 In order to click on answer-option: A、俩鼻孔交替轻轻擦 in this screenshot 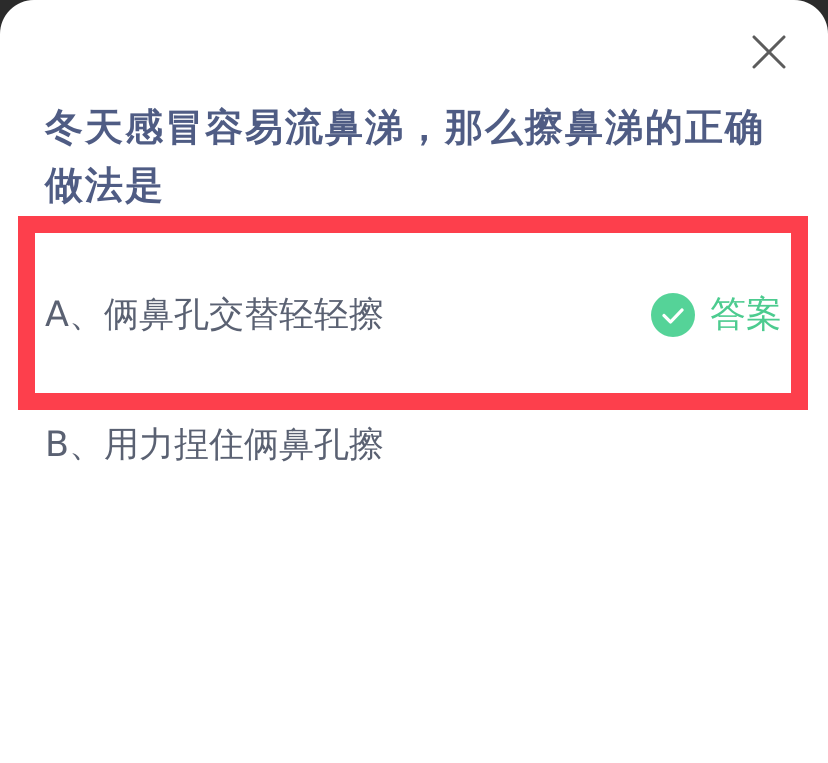, I will do `click(214, 315)`.